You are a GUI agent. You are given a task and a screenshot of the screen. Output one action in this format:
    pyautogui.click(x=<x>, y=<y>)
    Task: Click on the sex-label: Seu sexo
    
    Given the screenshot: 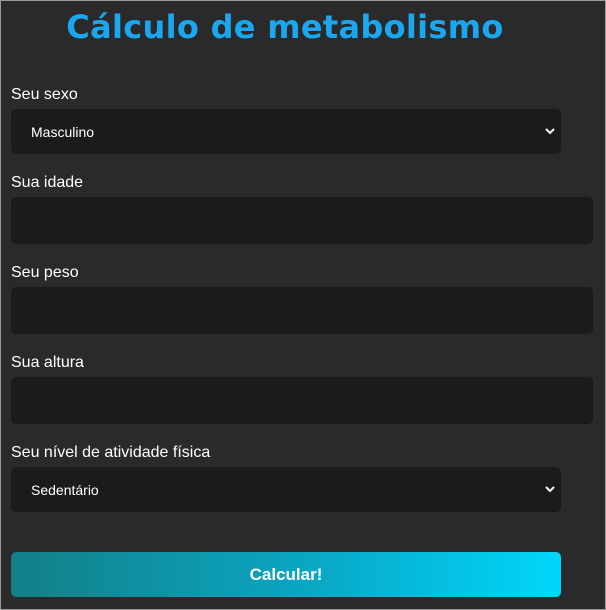 What is the action you would take?
    pyautogui.click(x=44, y=94)
    